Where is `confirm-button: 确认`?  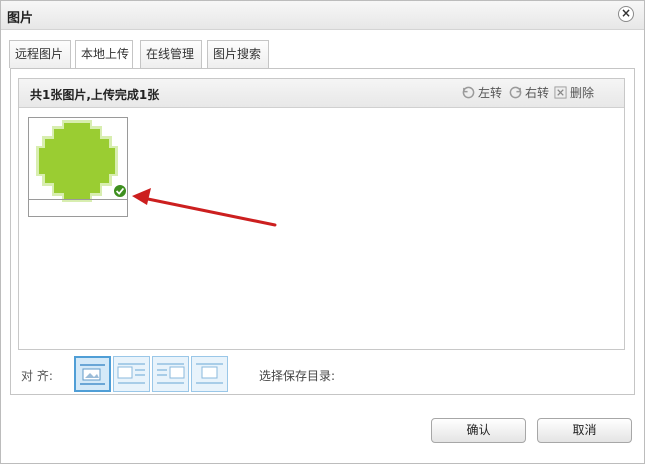 confirm-button: 确认 is located at coordinates (478, 430).